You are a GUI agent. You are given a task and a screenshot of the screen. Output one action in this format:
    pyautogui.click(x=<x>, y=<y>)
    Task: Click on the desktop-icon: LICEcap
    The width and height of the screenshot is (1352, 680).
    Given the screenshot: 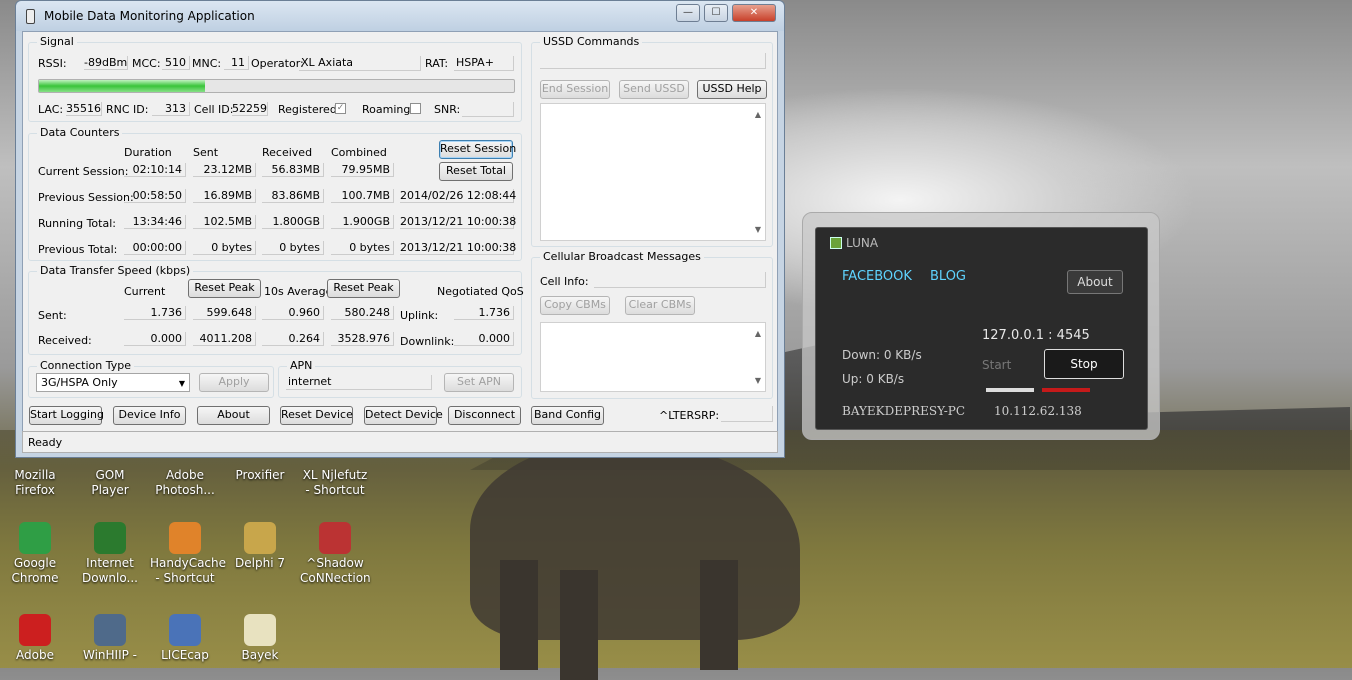 What is the action you would take?
    pyautogui.click(x=185, y=638)
    